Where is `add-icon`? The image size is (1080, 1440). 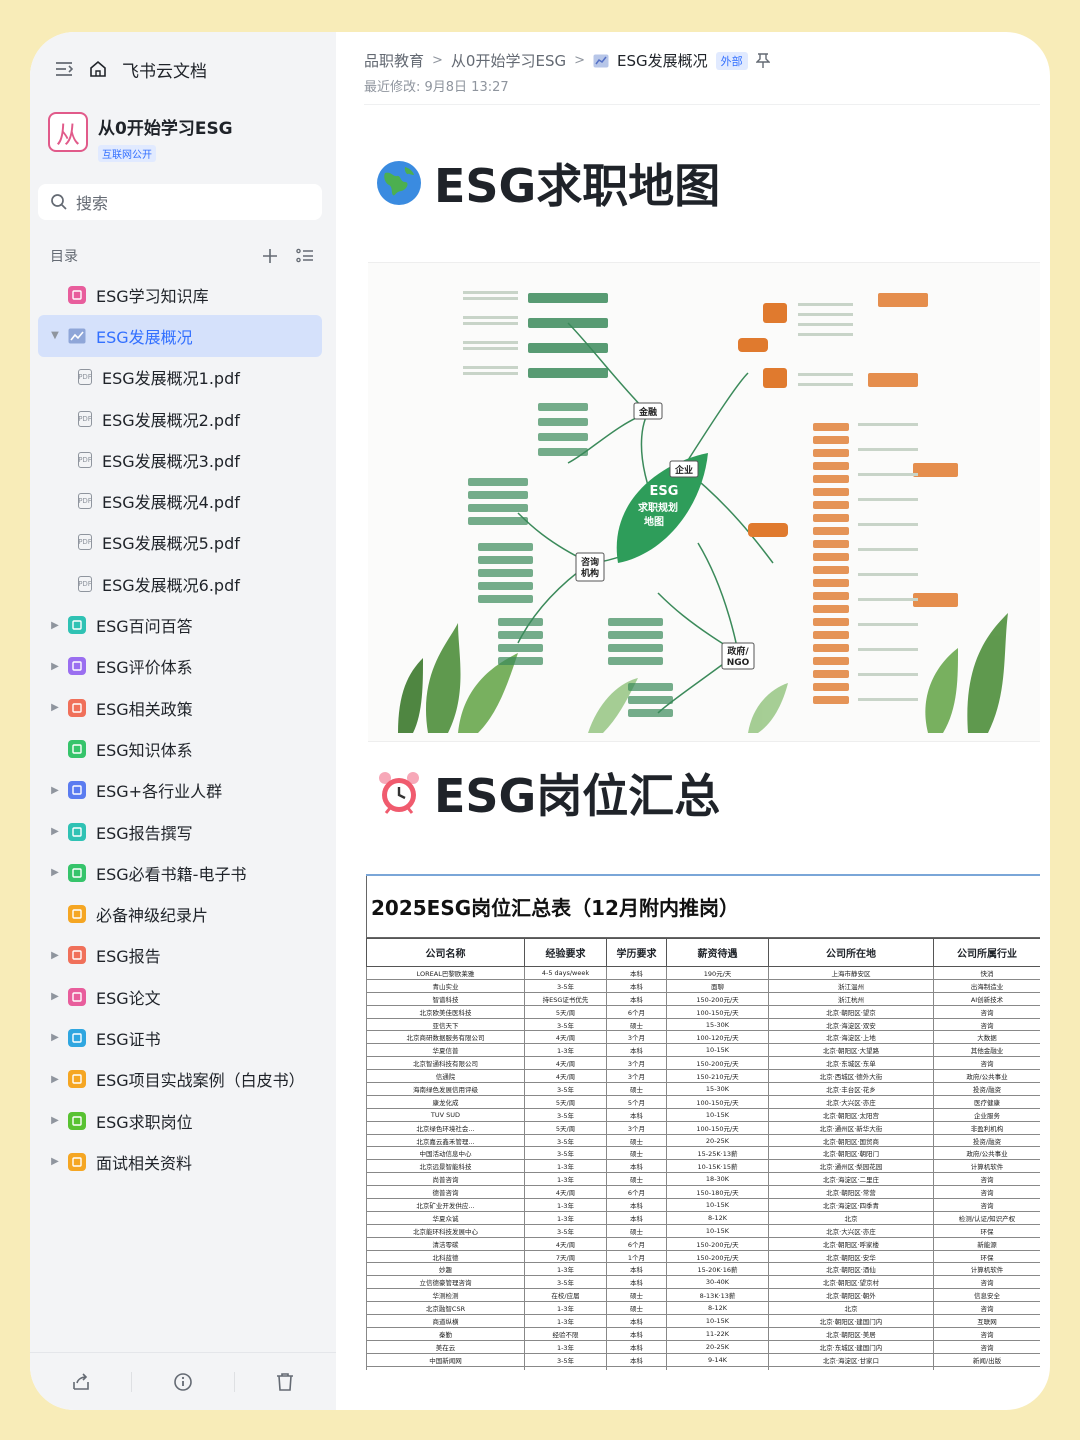 add-icon is located at coordinates (270, 256).